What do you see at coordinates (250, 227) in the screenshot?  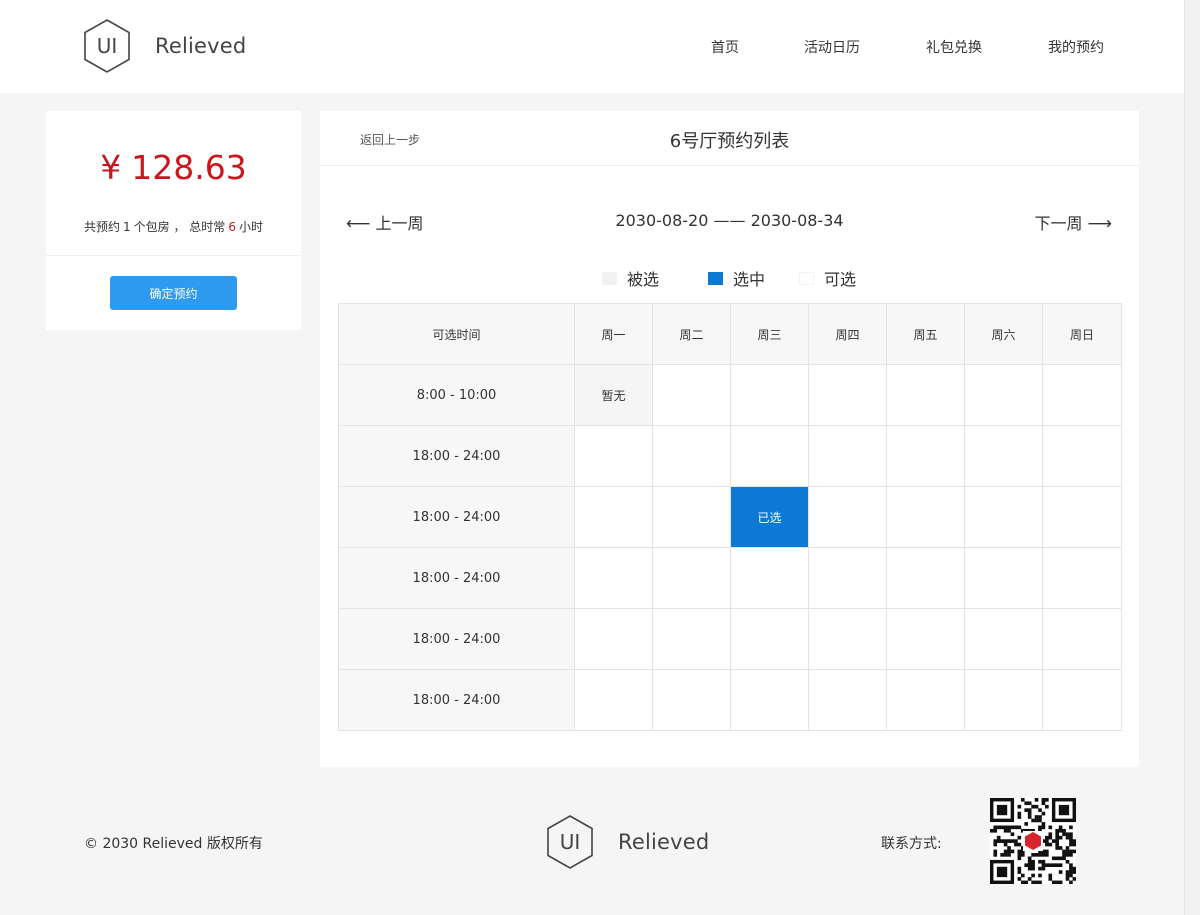 I see `desc-suffix: 小时` at bounding box center [250, 227].